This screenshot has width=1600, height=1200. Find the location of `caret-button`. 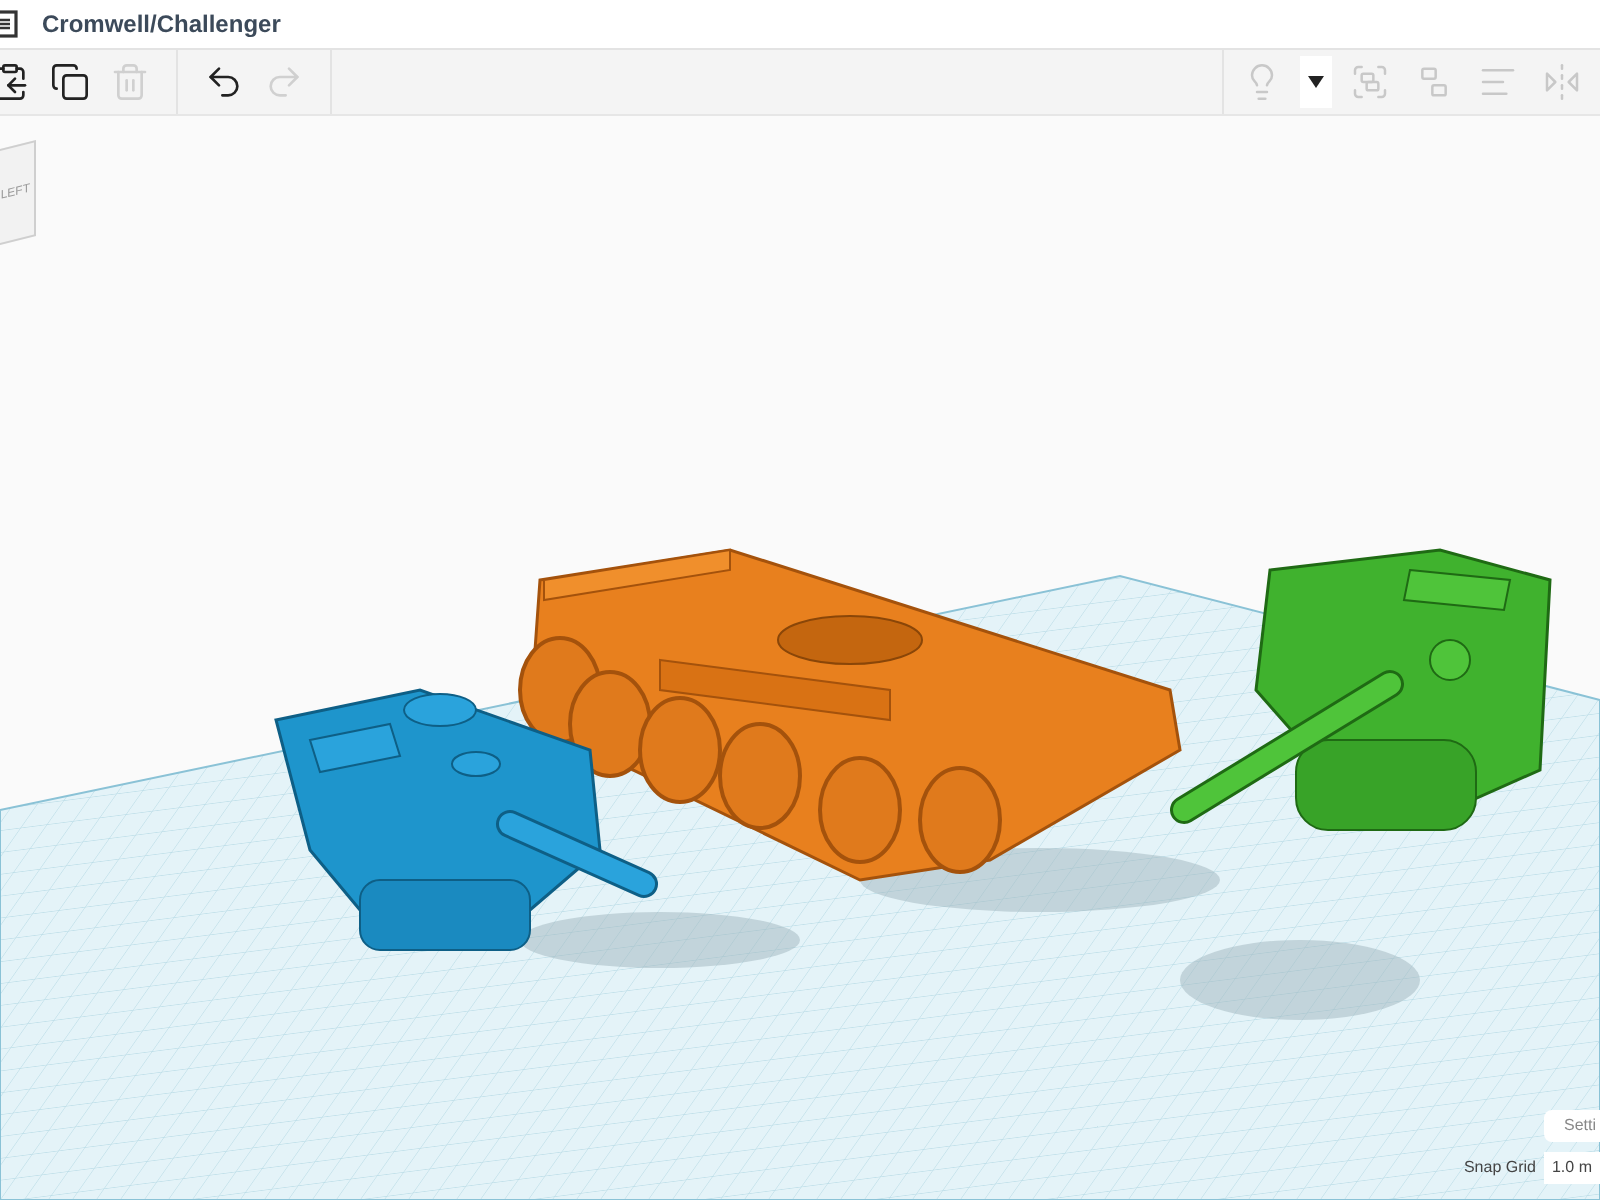

caret-button is located at coordinates (1316, 82).